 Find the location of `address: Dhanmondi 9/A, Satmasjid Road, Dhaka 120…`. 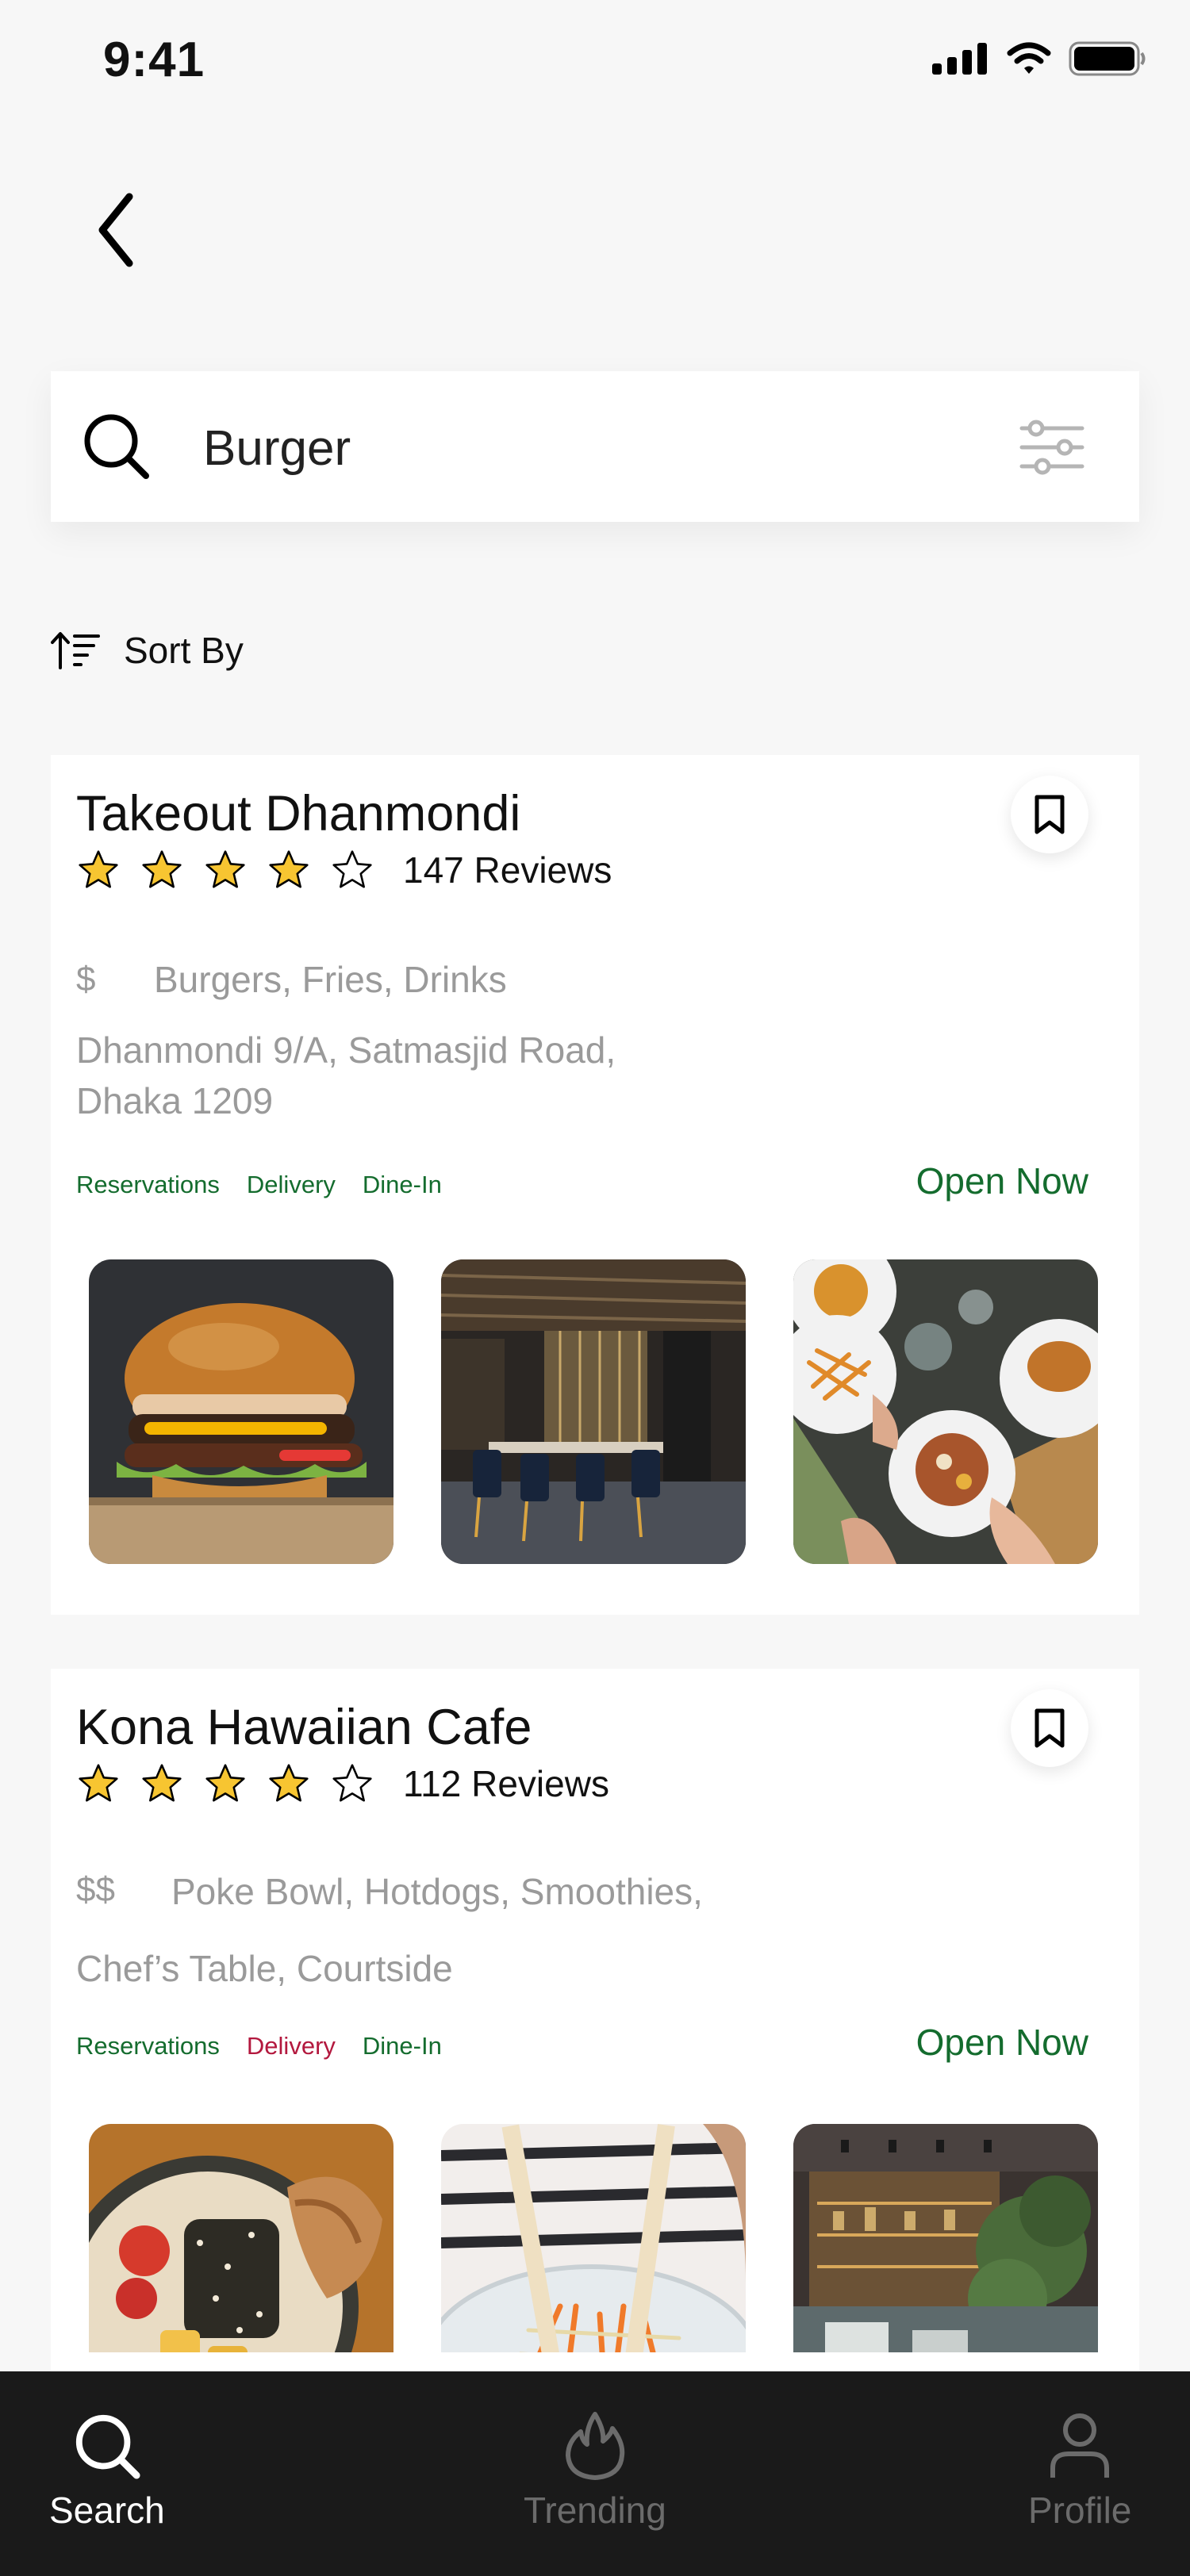

address: Dhanmondi 9/A, Satmasjid Road, Dhaka 120… is located at coordinates (433, 1076).